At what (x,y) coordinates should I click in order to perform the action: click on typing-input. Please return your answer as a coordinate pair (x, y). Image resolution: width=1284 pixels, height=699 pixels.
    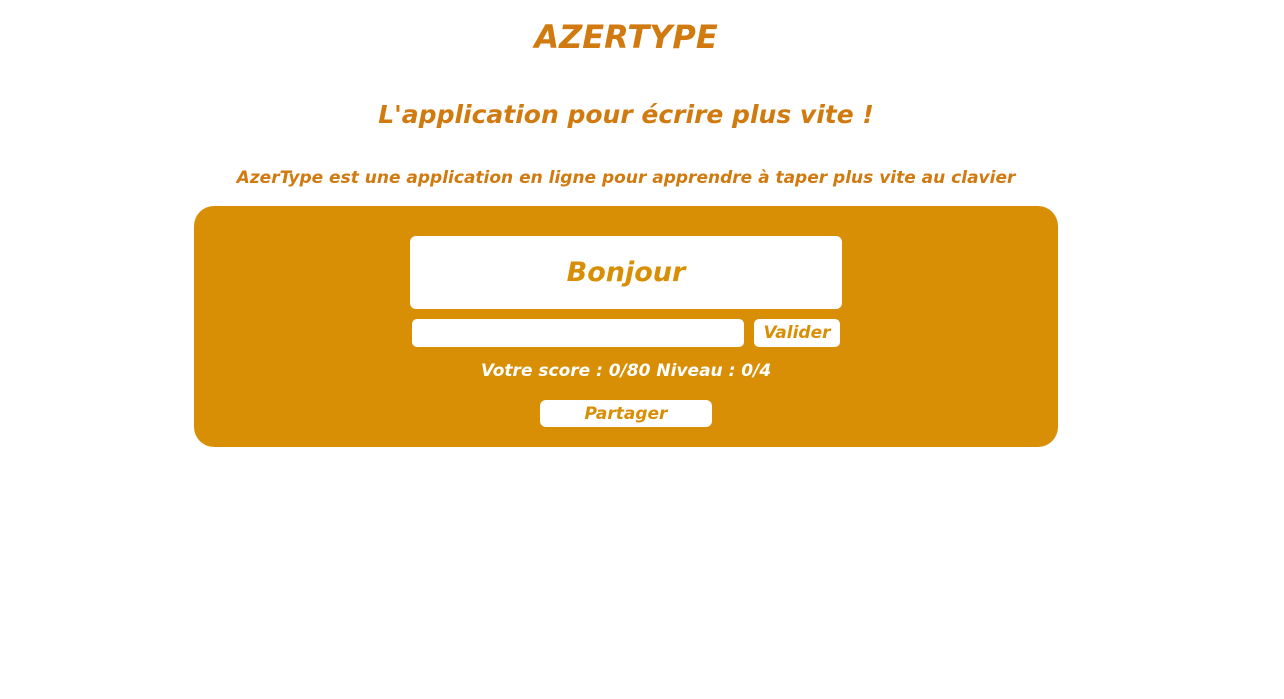
    Looking at the image, I should click on (578, 333).